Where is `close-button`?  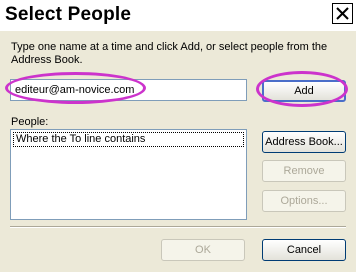 close-button is located at coordinates (342, 13).